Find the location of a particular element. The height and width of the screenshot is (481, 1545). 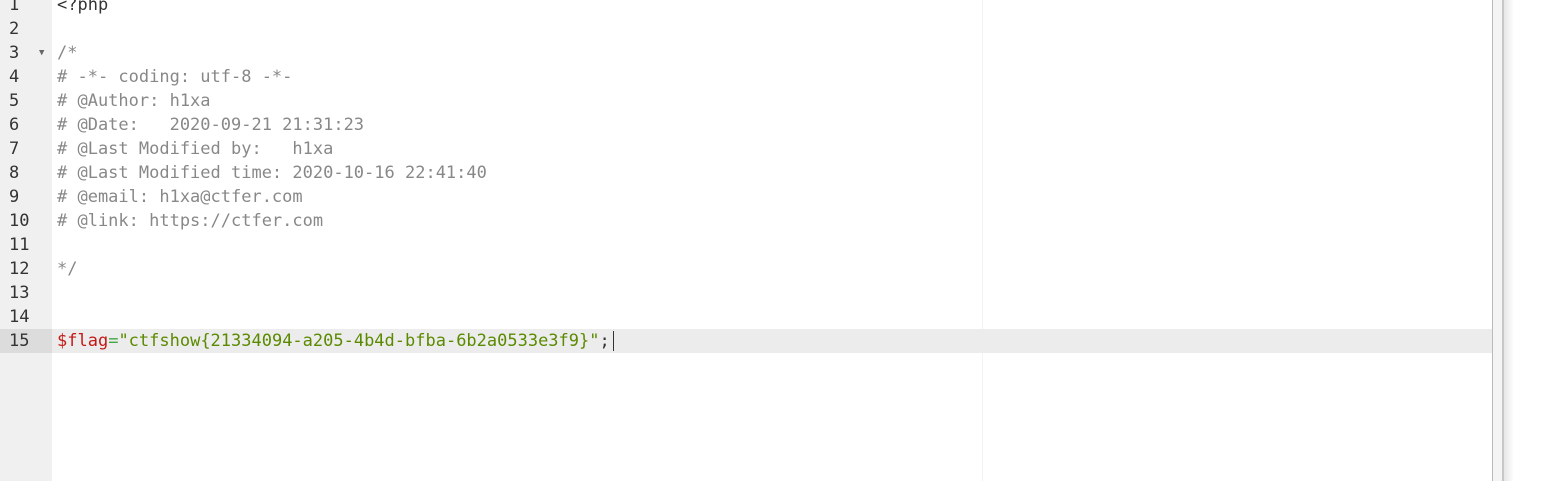

variable-token: $flag is located at coordinates (83, 341).